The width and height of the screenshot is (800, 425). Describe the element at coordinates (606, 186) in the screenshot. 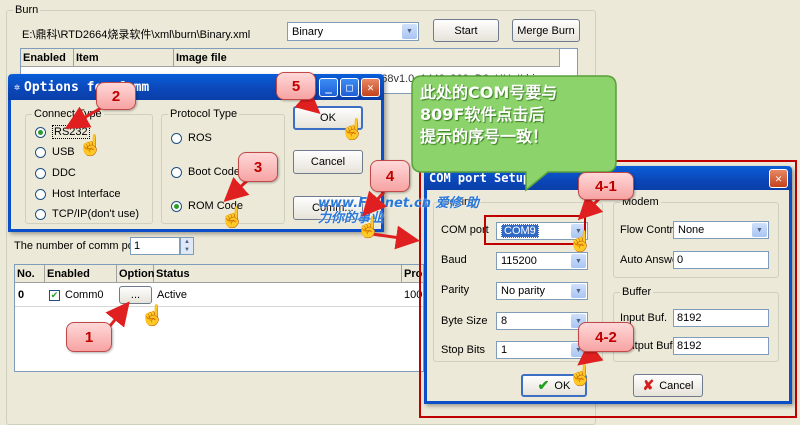

I see `badge-4-1: 4-1` at that location.